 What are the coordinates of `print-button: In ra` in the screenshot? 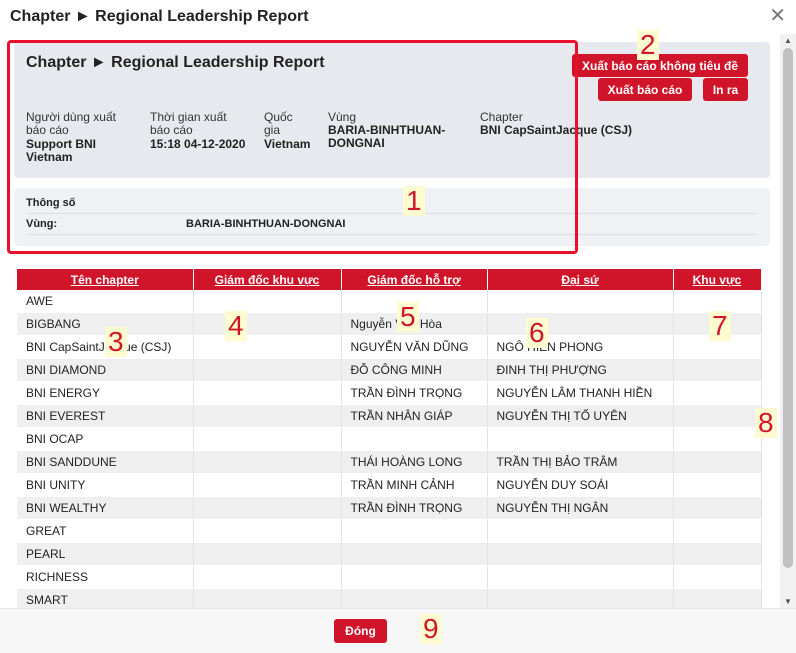 It's located at (725, 89).